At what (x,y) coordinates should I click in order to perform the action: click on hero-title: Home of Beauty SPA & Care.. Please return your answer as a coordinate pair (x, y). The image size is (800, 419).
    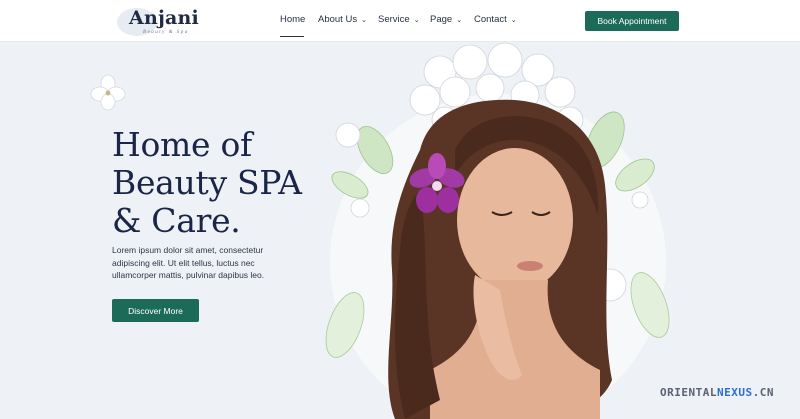
    Looking at the image, I should click on (227, 183).